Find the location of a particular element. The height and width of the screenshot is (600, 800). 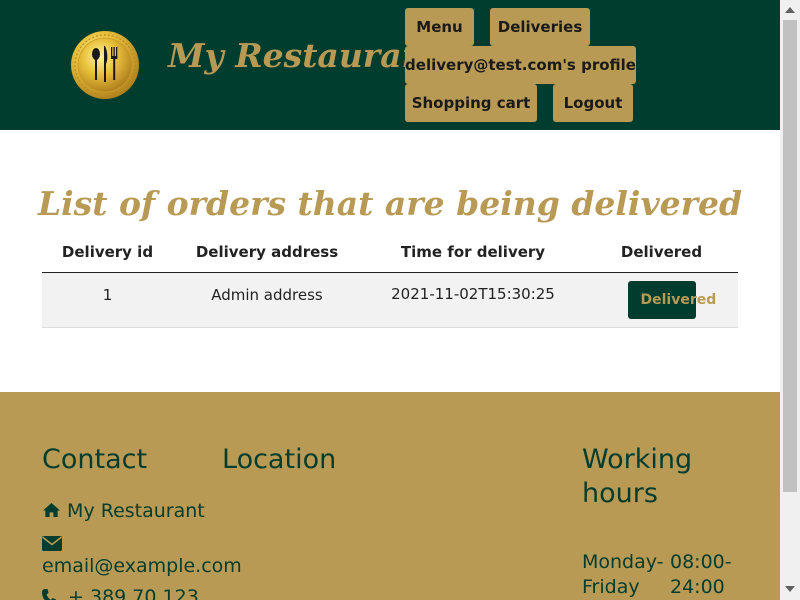

home-icon is located at coordinates (51, 510).